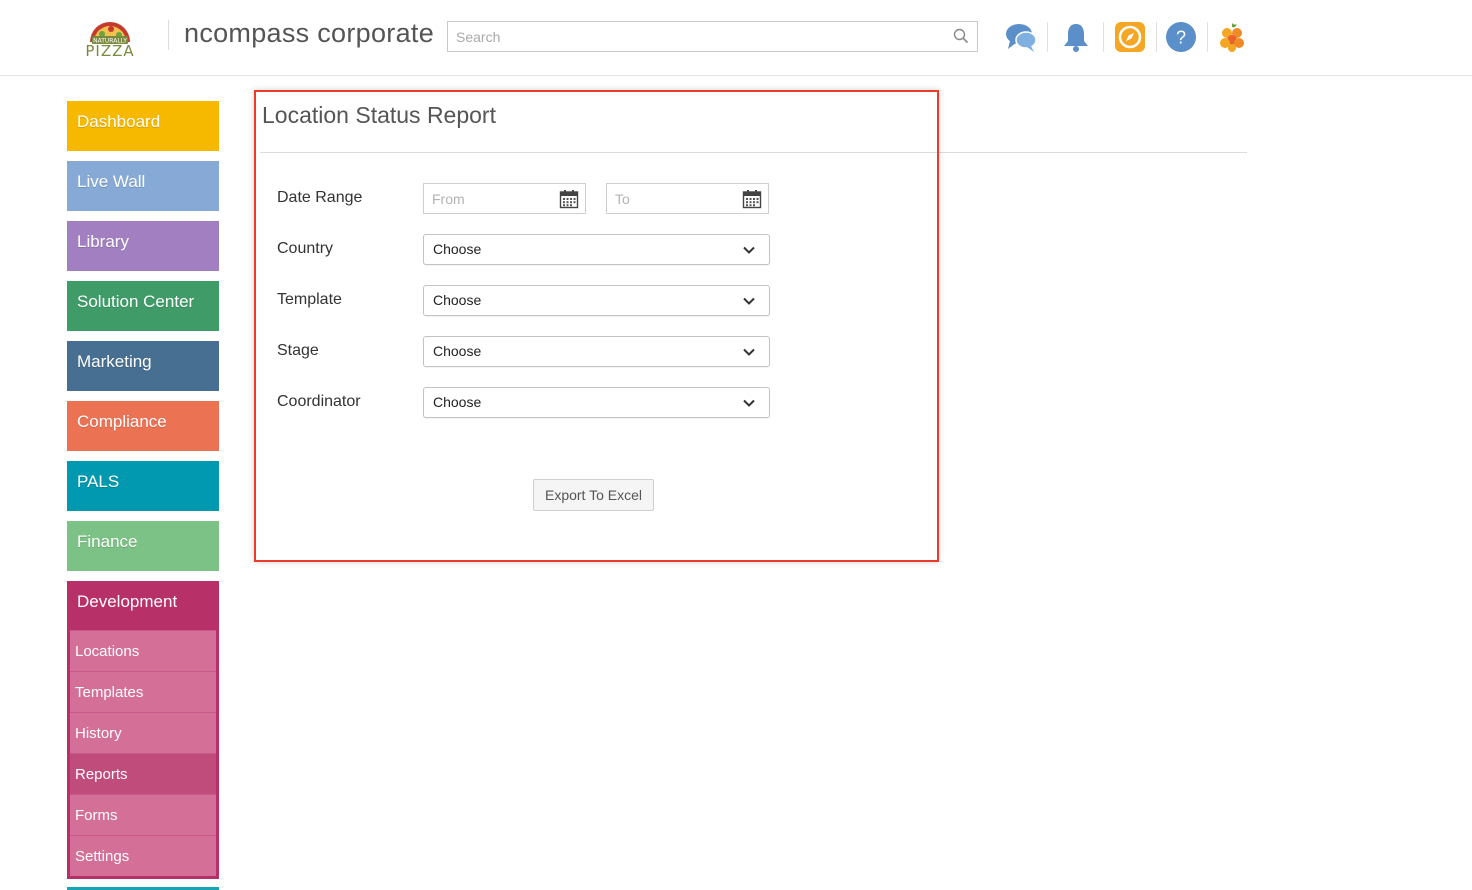 This screenshot has height=890, width=1472. Describe the element at coordinates (1130, 37) in the screenshot. I see `compass-icon` at that location.